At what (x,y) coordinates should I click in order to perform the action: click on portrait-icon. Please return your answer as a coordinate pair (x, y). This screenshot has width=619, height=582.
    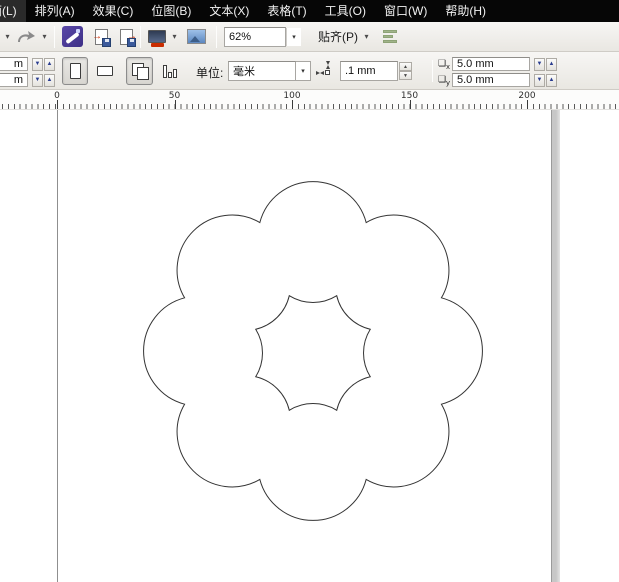
    Looking at the image, I should click on (75, 71).